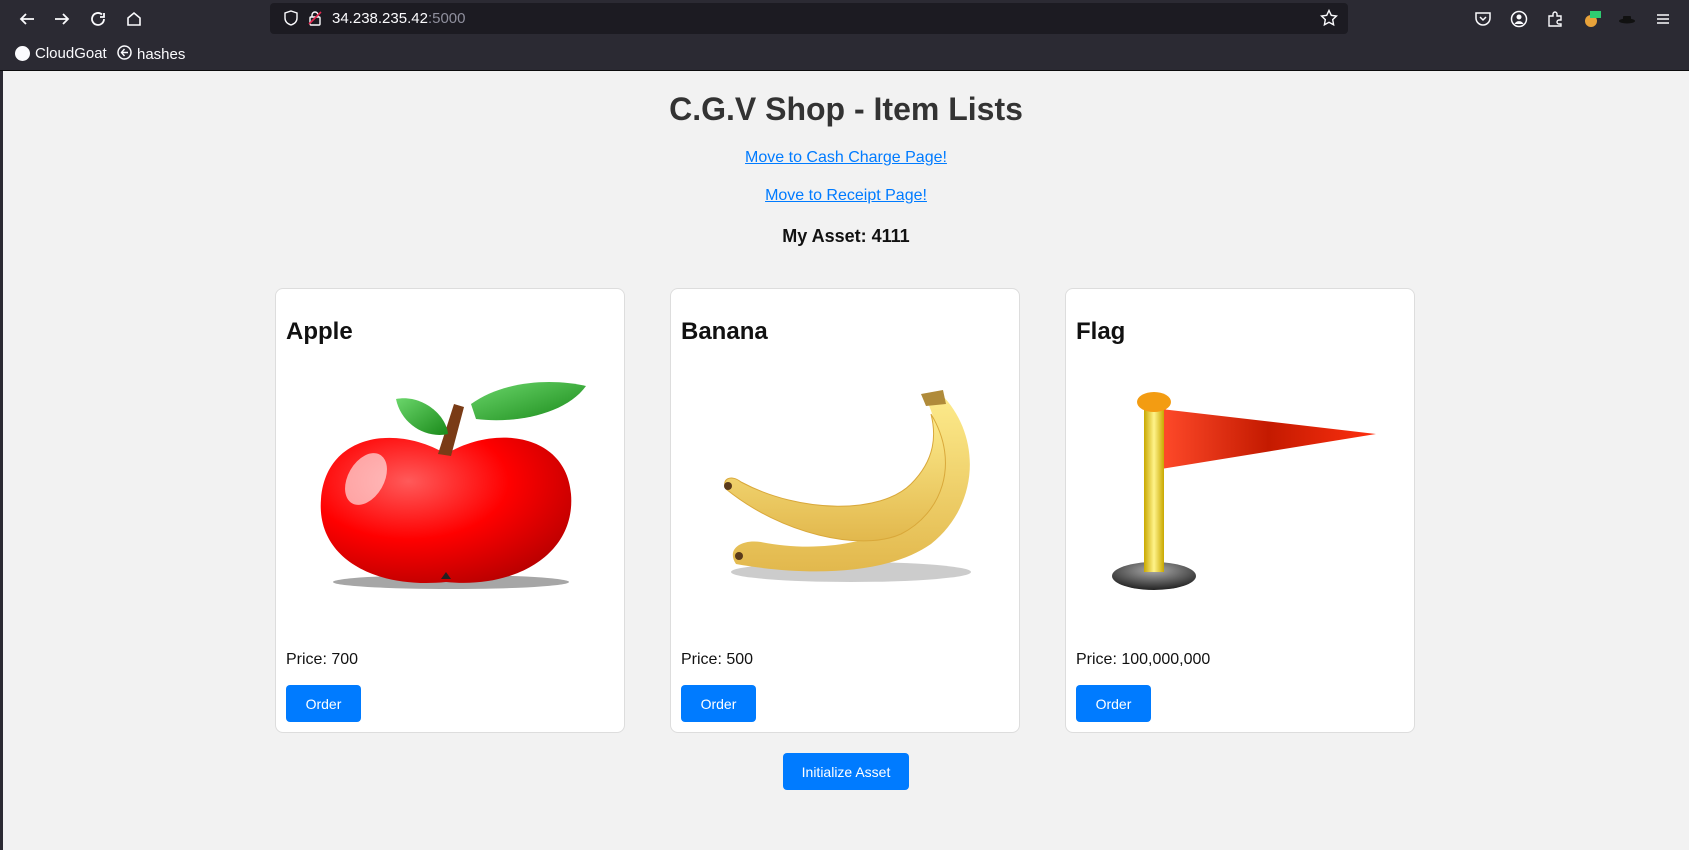 The image size is (1689, 850). Describe the element at coordinates (1519, 19) in the screenshot. I see `account-icon` at that location.